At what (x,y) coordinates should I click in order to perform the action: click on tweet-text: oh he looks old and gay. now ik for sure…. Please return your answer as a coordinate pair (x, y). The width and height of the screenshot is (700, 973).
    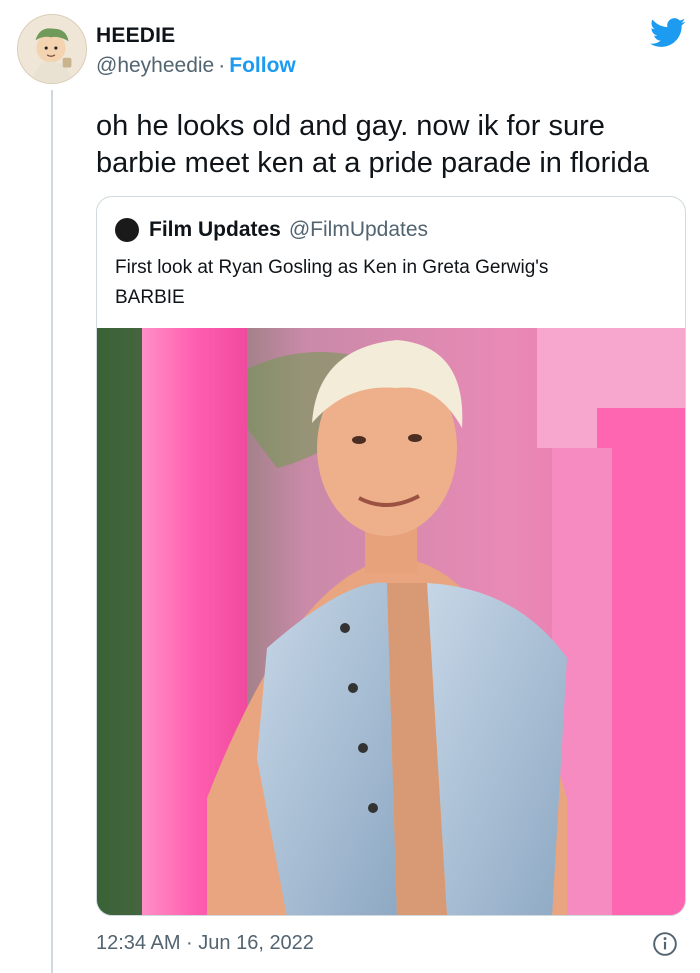
    Looking at the image, I should click on (391, 145).